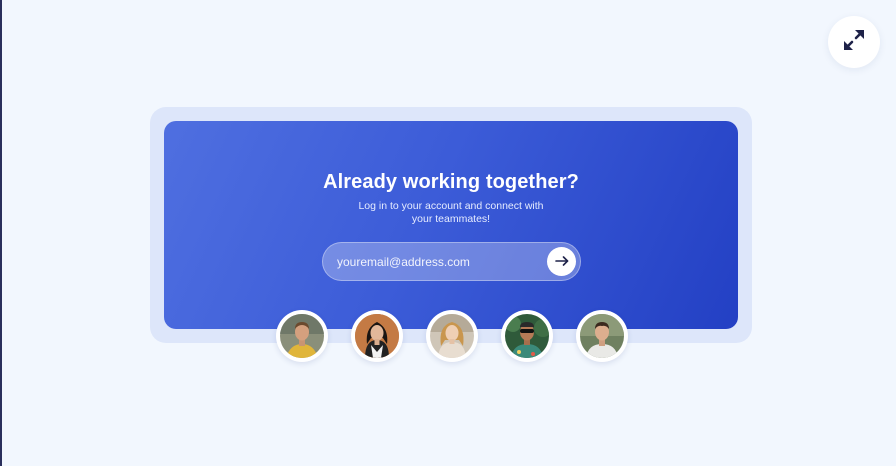  I want to click on expand-arrows-icon, so click(854, 42).